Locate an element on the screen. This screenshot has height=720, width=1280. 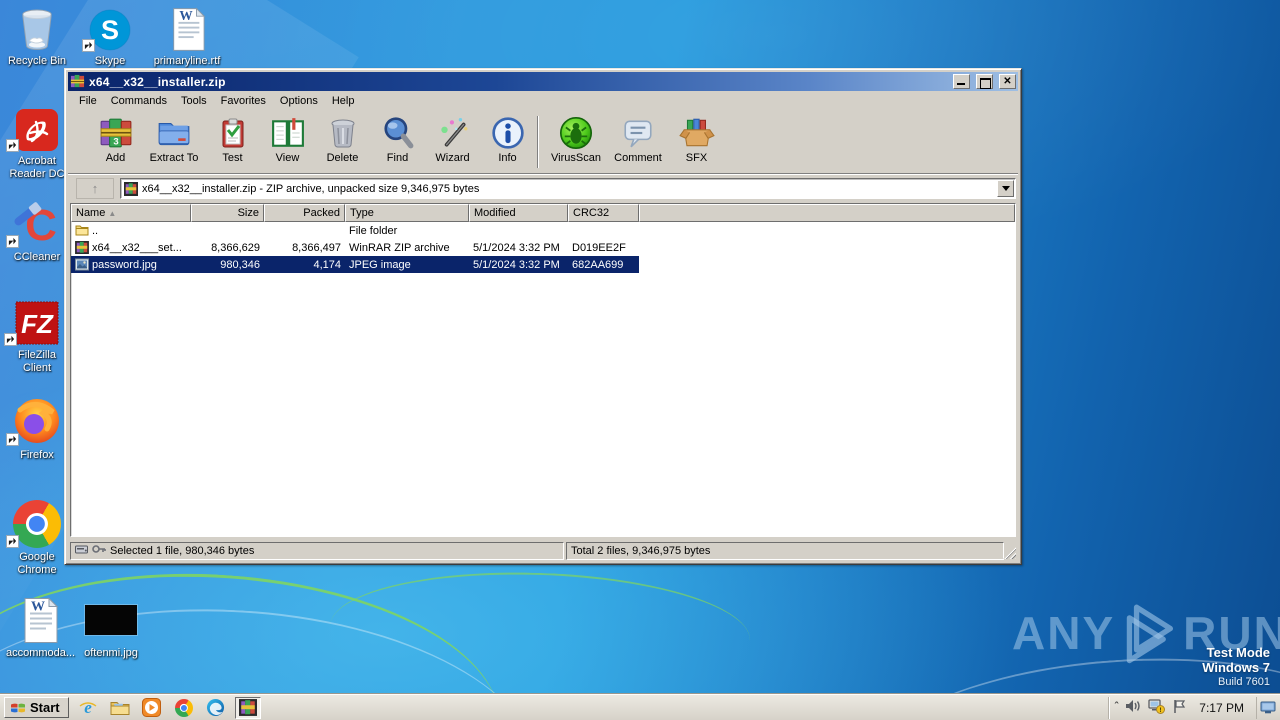
file-size: 980,346 is located at coordinates (240, 264).